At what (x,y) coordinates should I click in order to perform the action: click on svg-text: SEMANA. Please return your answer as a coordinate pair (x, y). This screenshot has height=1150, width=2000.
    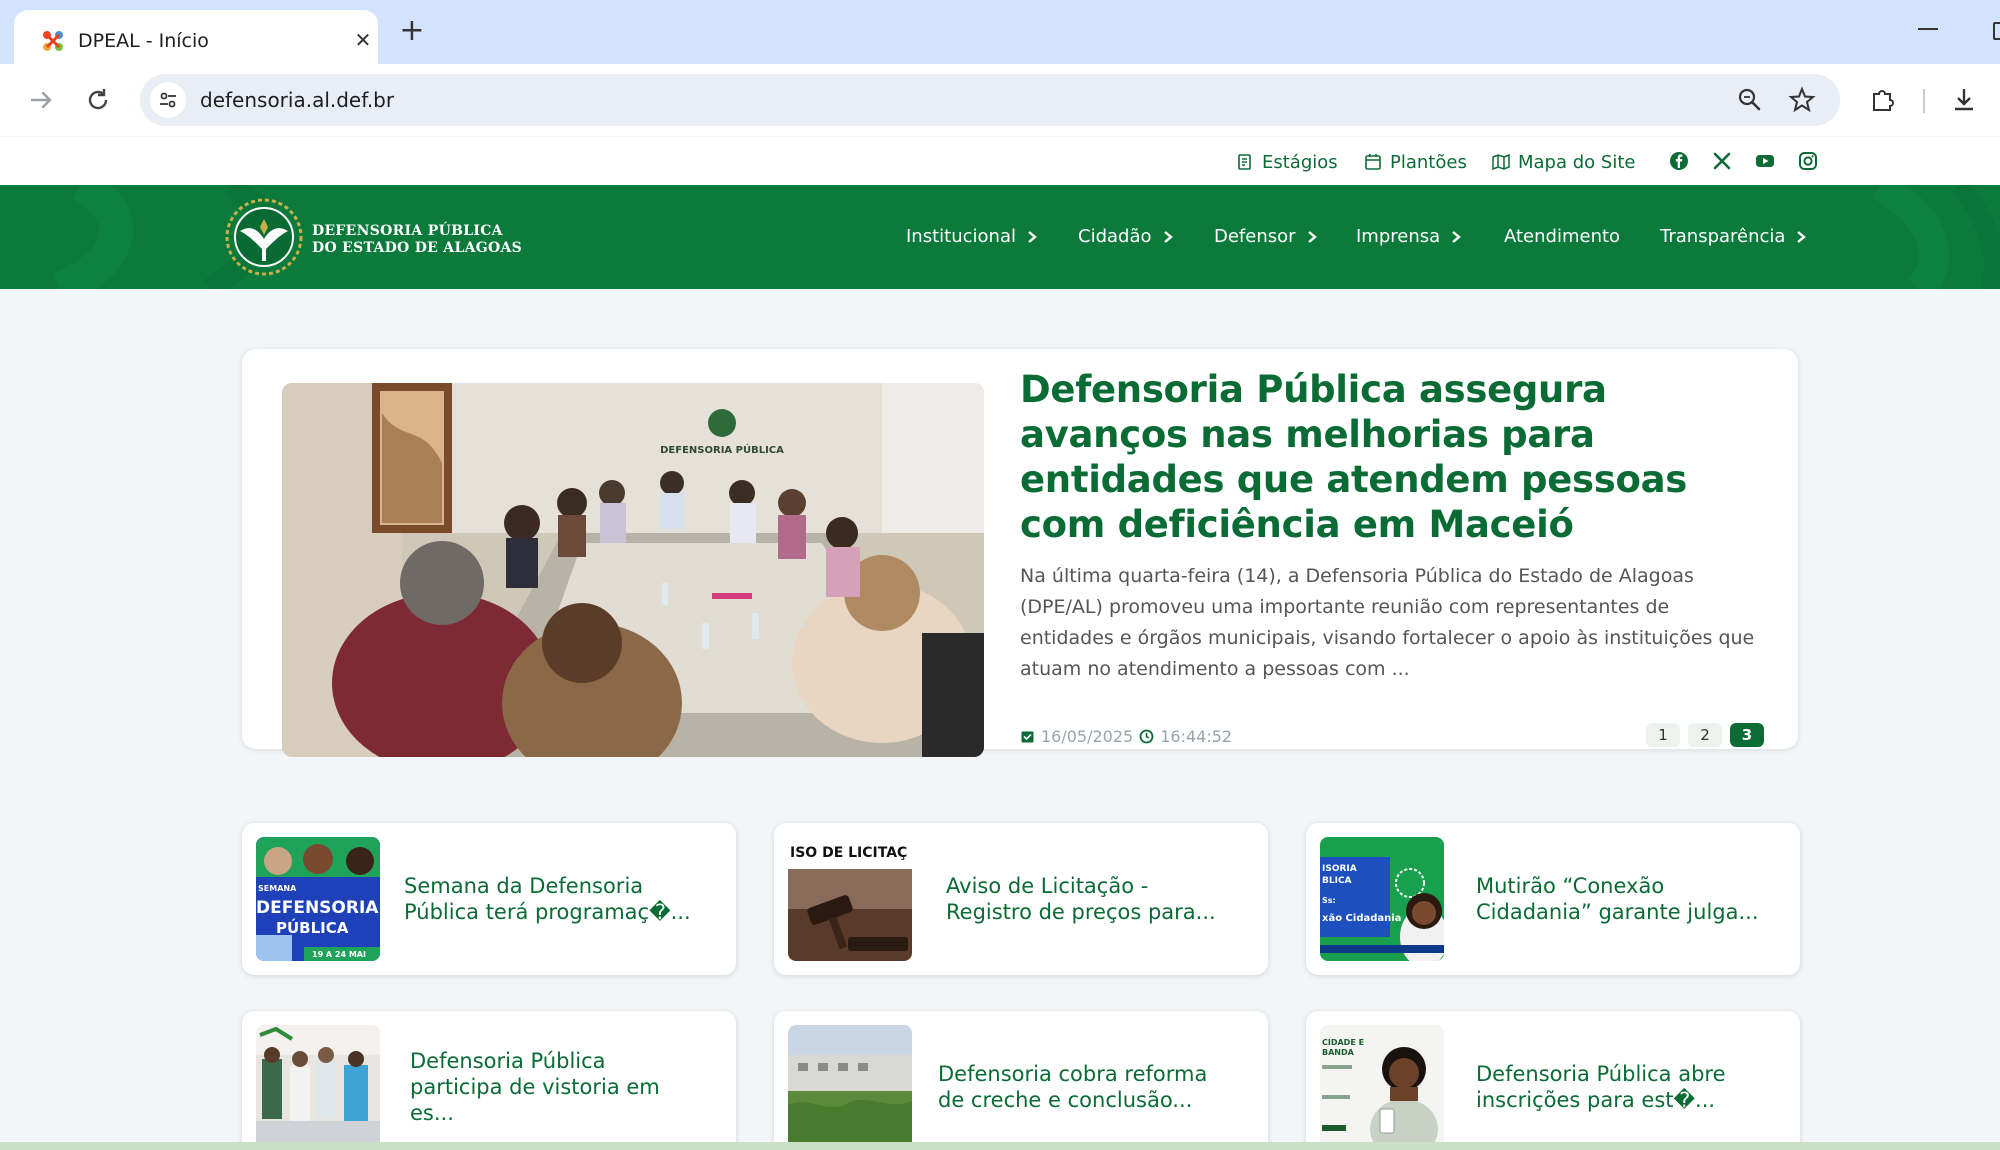
    Looking at the image, I should click on (277, 888).